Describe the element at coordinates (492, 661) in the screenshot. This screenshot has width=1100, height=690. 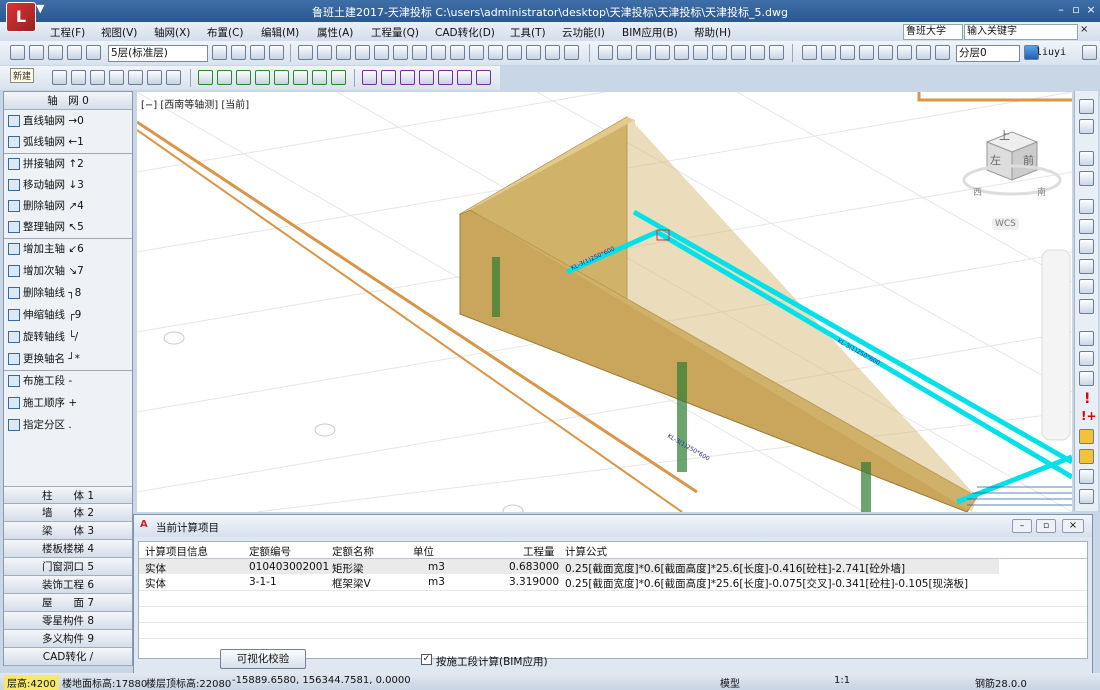
I see `bim-checkbox-label: 按施工段计算(BIM应用)` at that location.